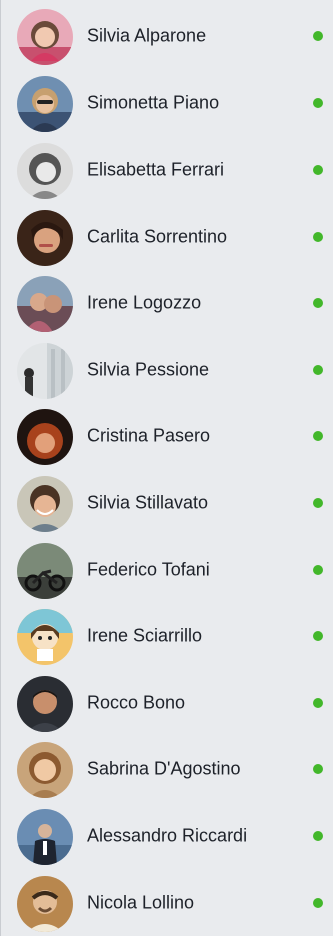 The height and width of the screenshot is (936, 333). I want to click on contact-federico-tofani: Federico Tofani, so click(167, 570).